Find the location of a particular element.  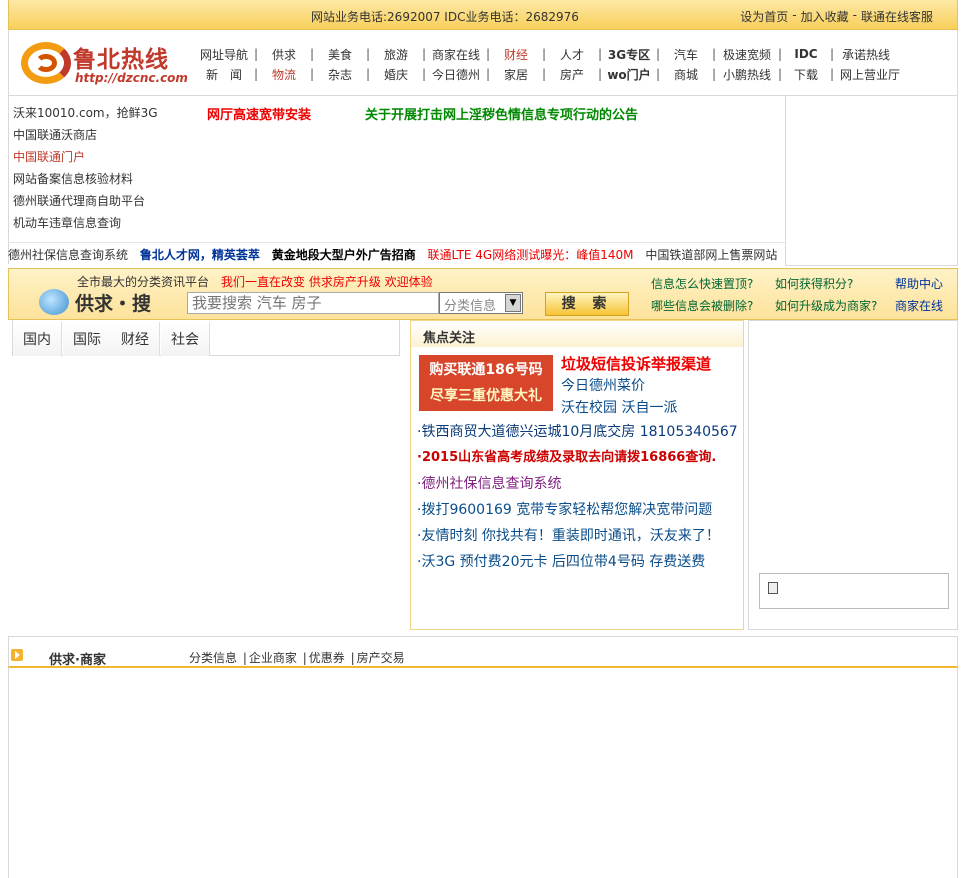

search-button: 搜 索 is located at coordinates (587, 304).